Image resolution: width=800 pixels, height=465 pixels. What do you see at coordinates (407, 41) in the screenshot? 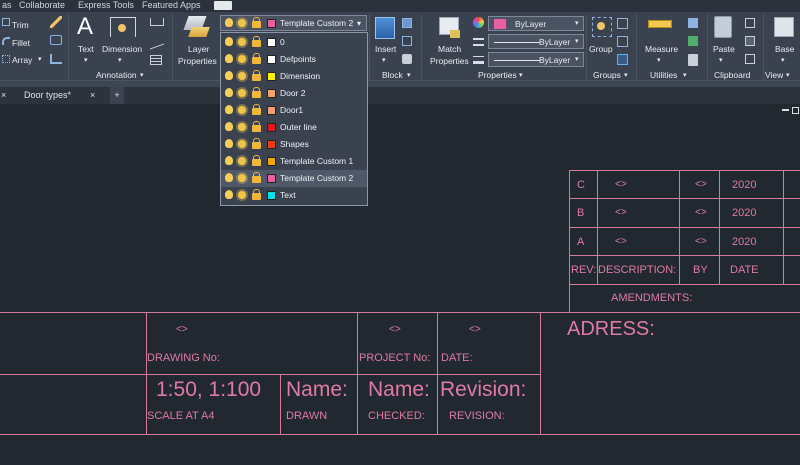
I see `edit-block-icon` at bounding box center [407, 41].